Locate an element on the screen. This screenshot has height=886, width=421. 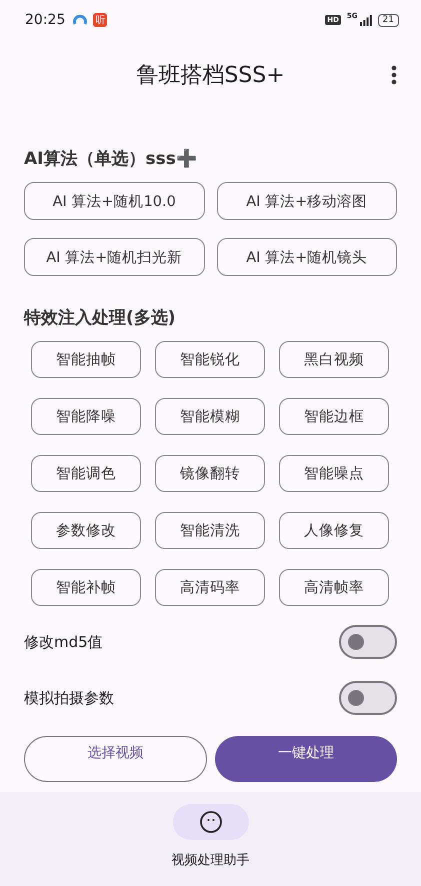
effect-option: 镜像翻转 is located at coordinates (210, 473).